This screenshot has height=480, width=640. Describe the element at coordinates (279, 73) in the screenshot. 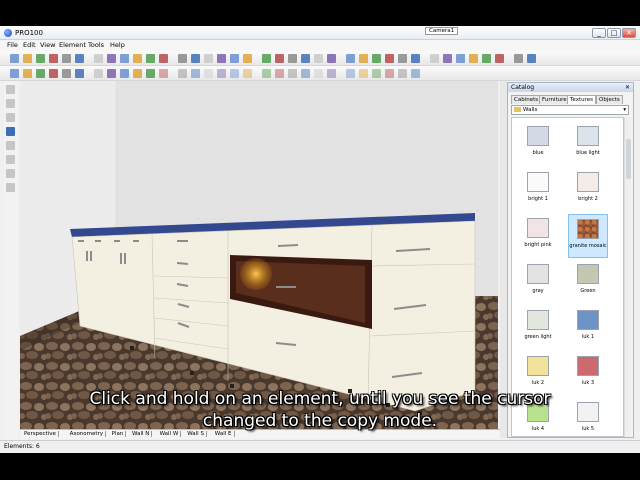

I see `e-light-icon` at that location.